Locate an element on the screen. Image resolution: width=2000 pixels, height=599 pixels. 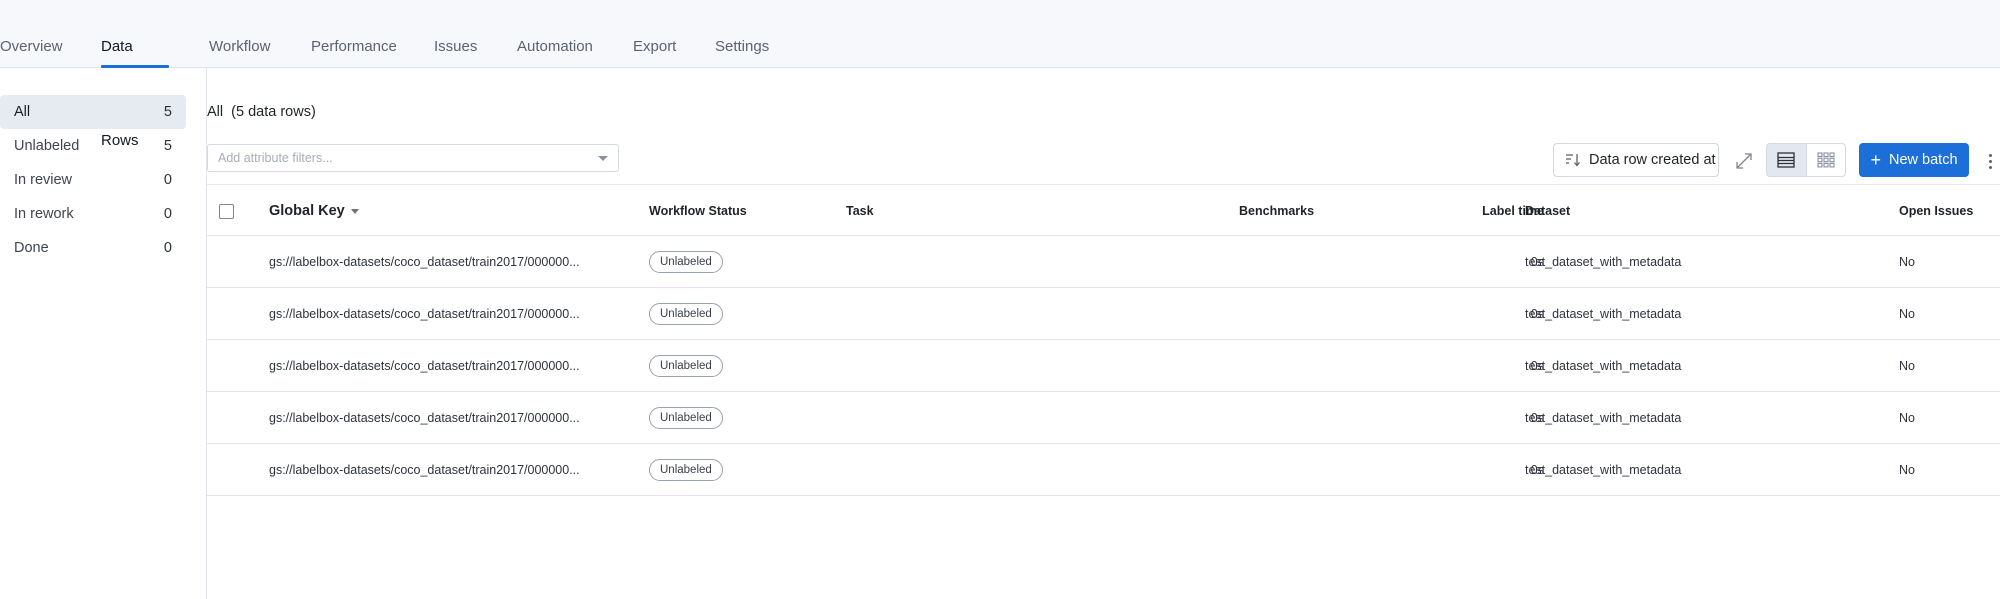
grid-view-icon is located at coordinates (1825, 160).